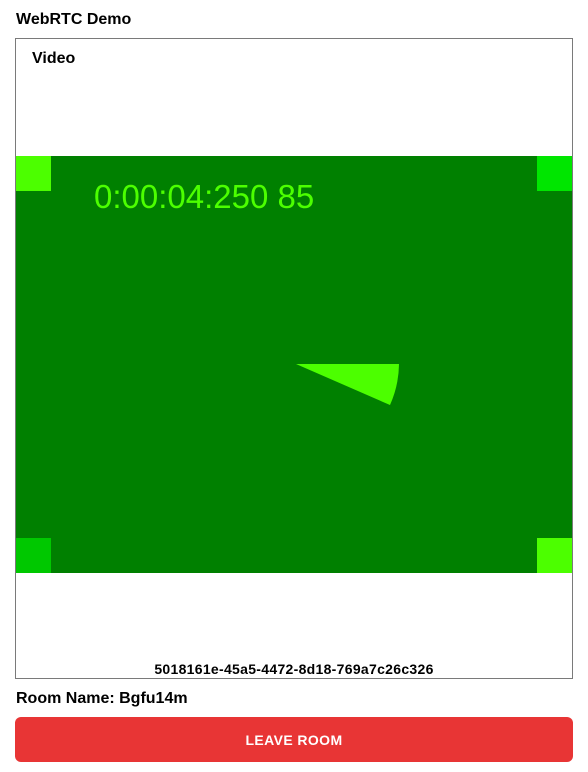 Image resolution: width=588 pixels, height=772 pixels. Describe the element at coordinates (294, 669) in the screenshot. I see `peer-id-label: 5018161e-45a5-4472-8d18-769a7c26c326` at that location.